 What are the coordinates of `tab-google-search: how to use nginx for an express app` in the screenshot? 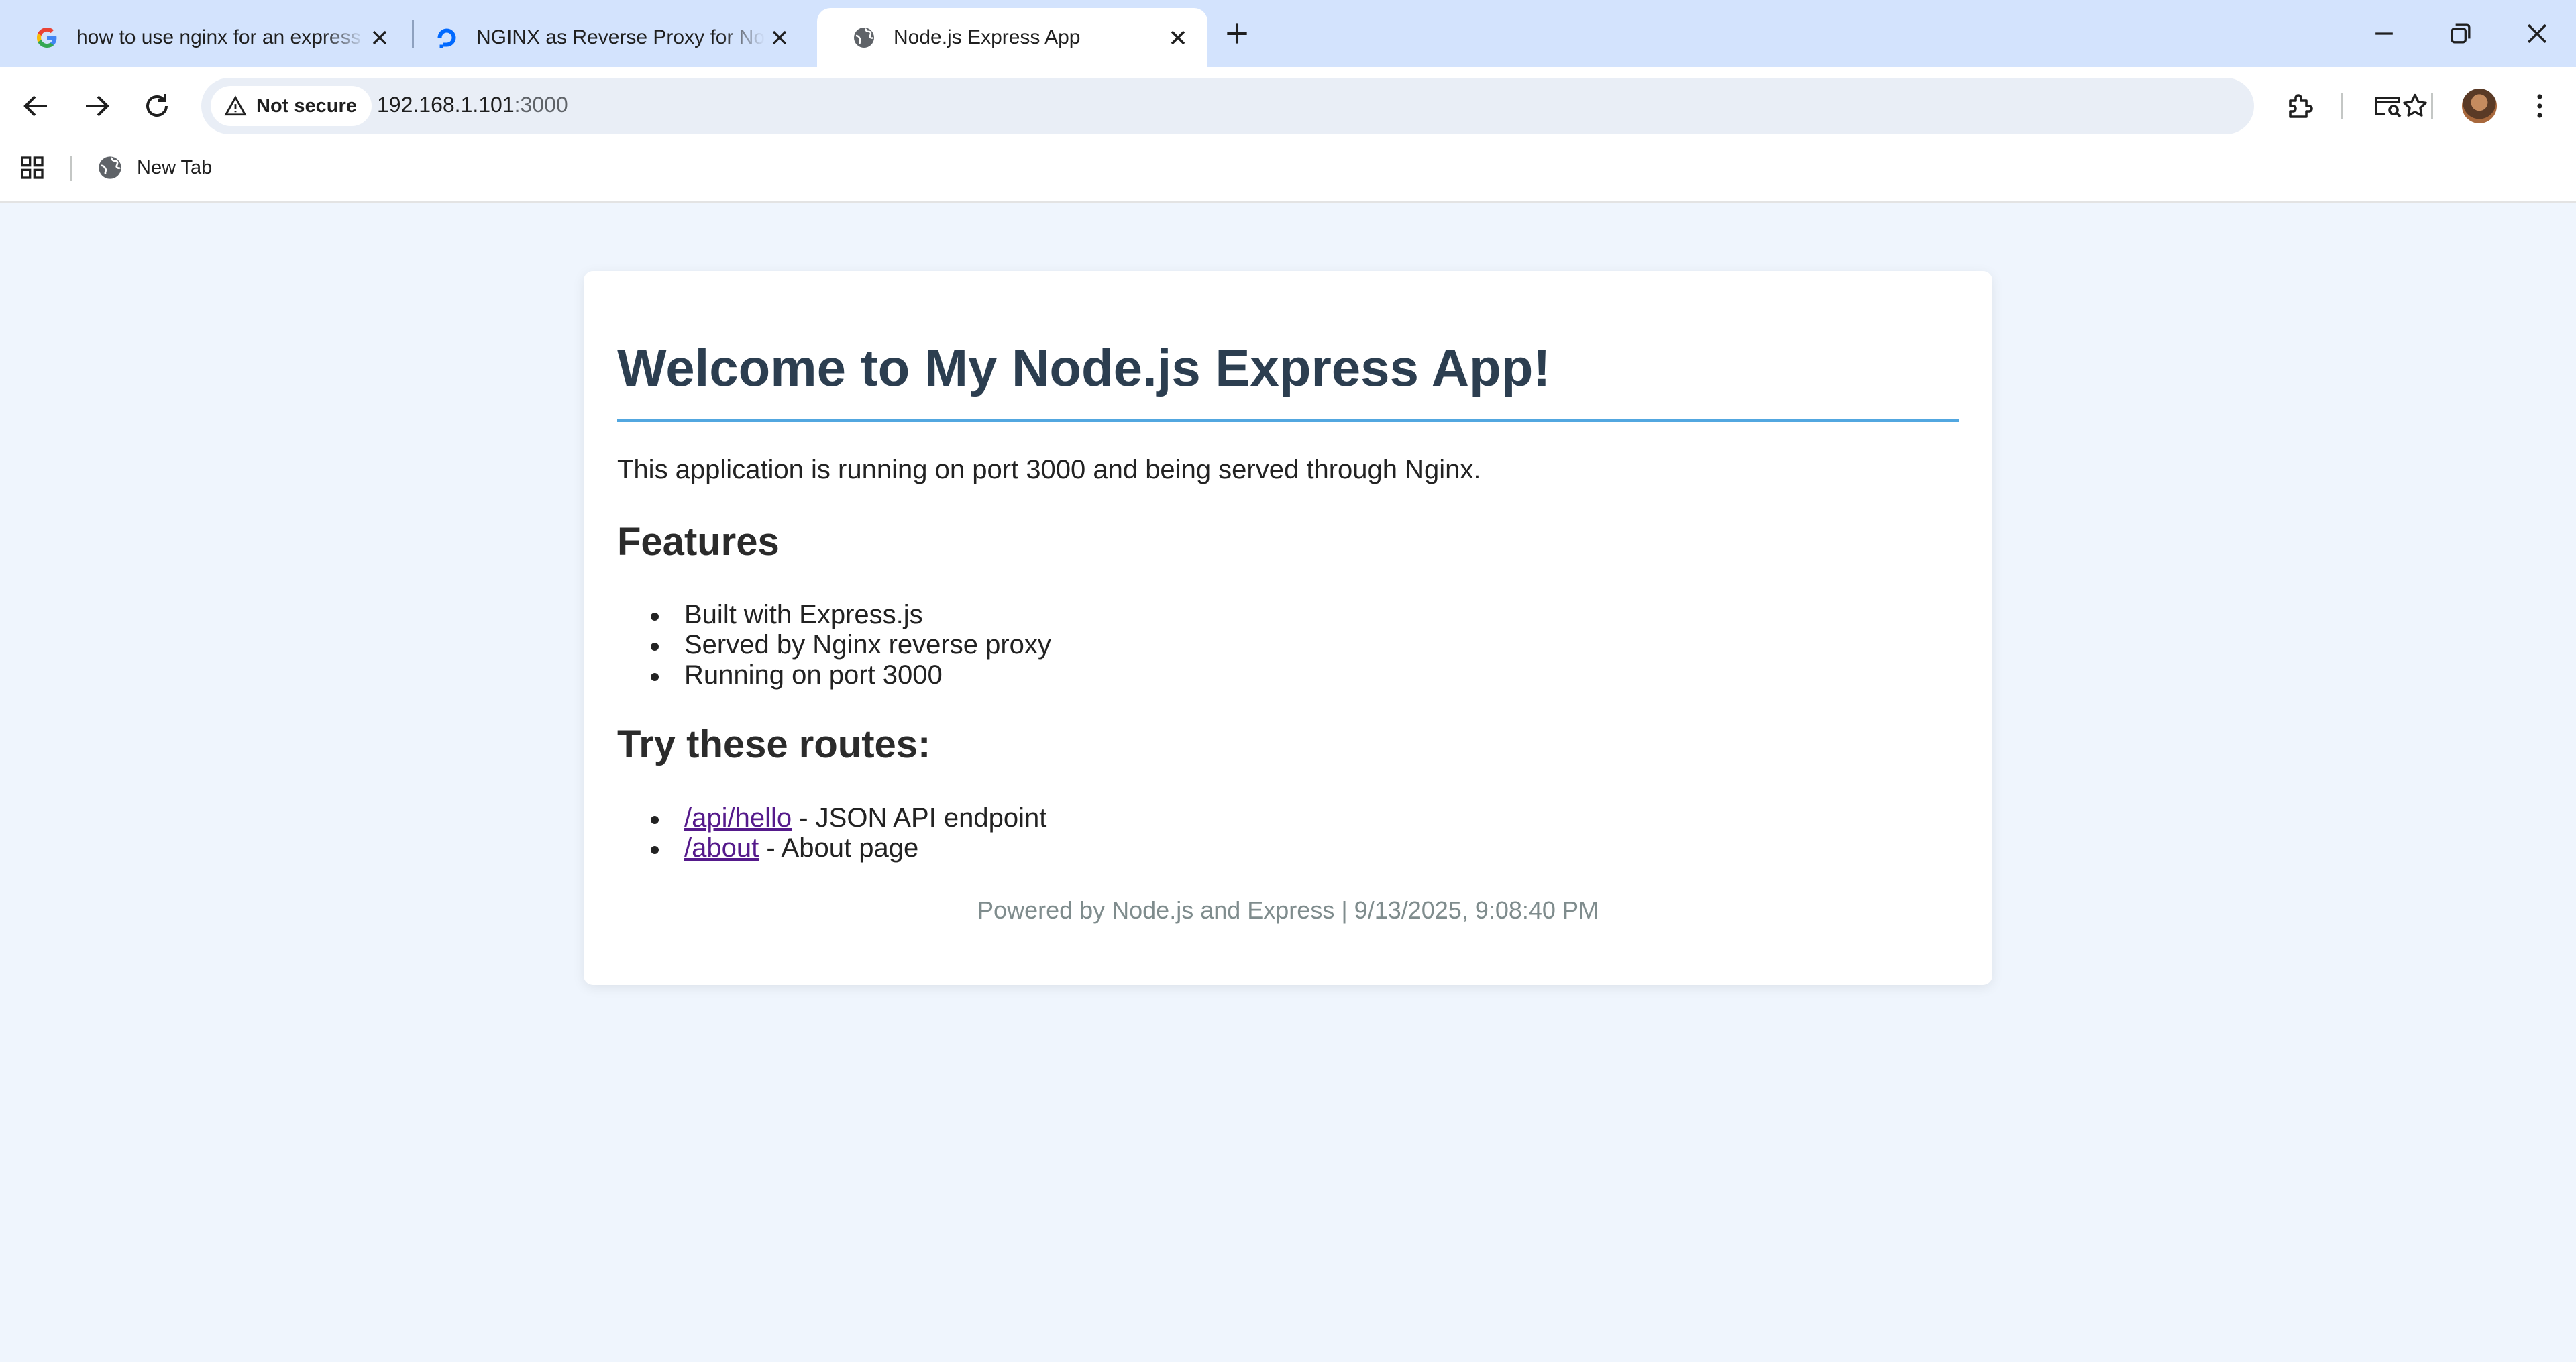 It's located at (204, 38).